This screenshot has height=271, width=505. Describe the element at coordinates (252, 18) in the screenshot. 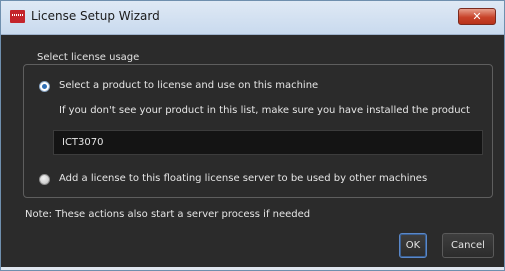

I see `title-bar: License Setup Wizard ✕` at that location.